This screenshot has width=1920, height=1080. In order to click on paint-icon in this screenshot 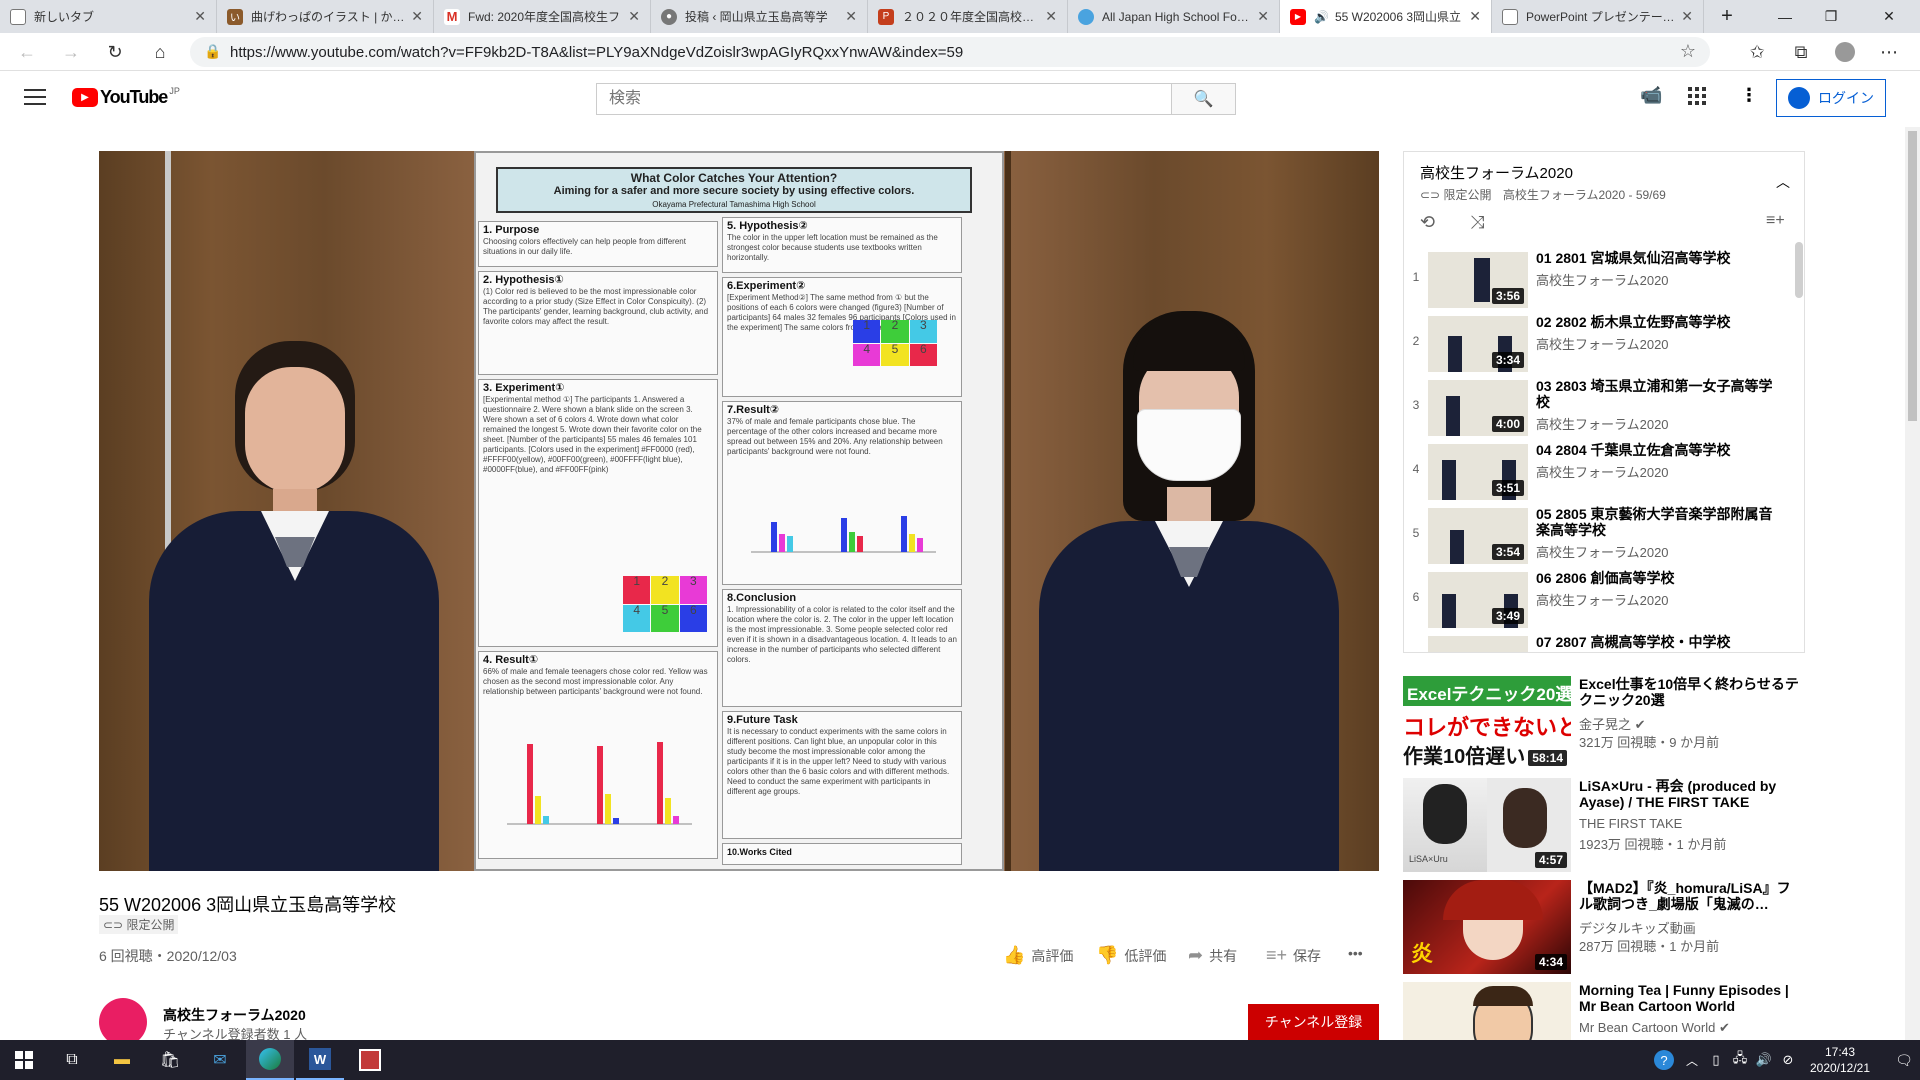, I will do `click(370, 1060)`.